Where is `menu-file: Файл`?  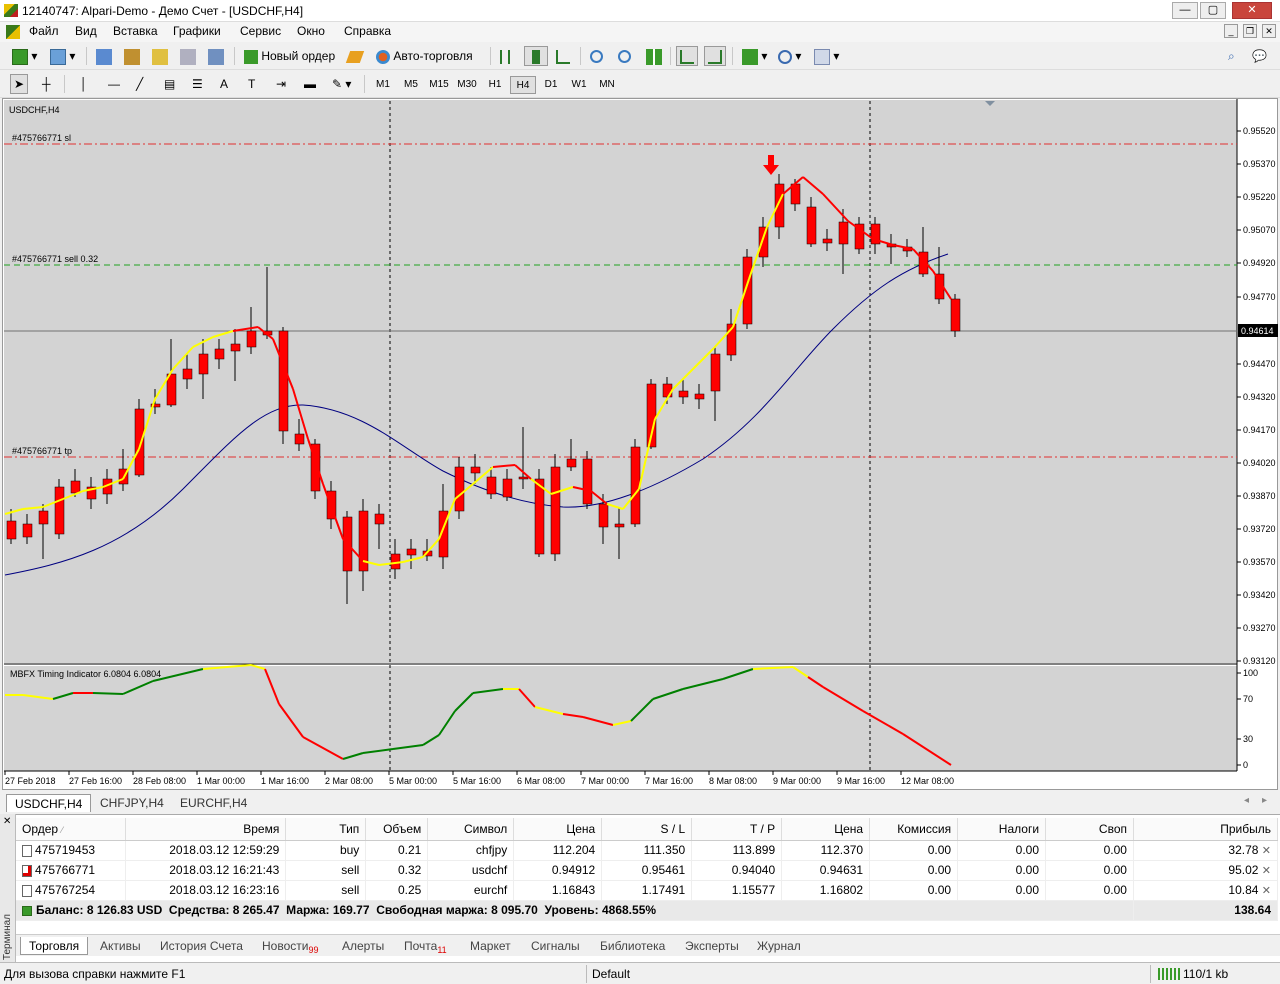
menu-file: Файл is located at coordinates (44, 31).